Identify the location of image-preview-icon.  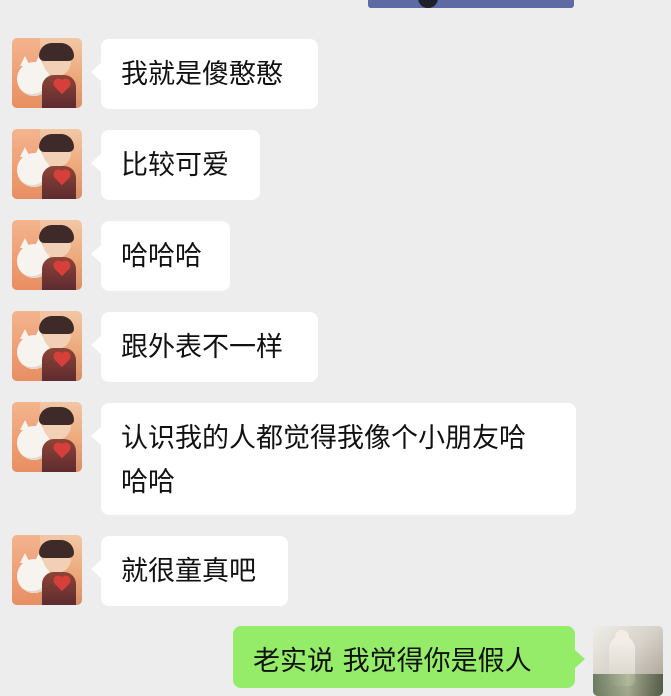
(471, 4).